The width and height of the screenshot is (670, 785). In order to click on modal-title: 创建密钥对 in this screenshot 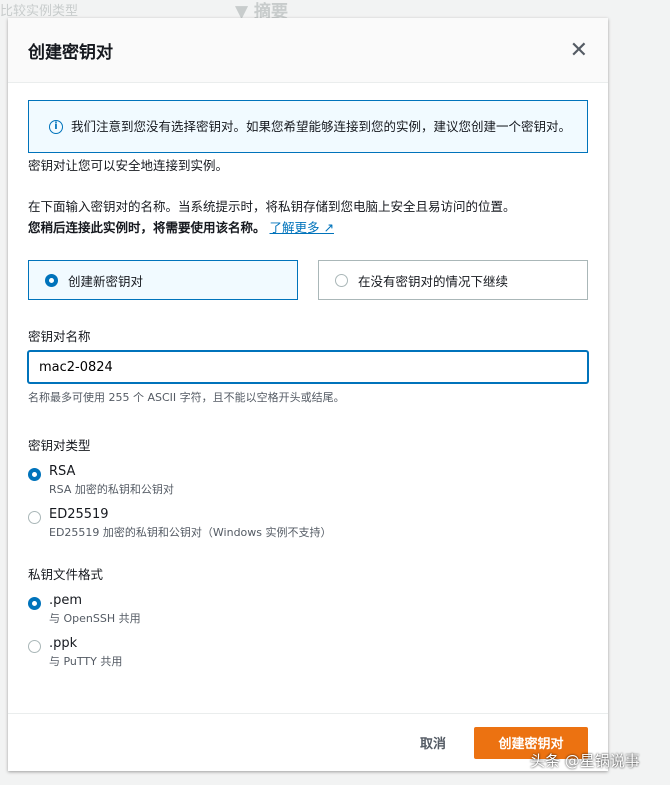, I will do `click(70, 52)`.